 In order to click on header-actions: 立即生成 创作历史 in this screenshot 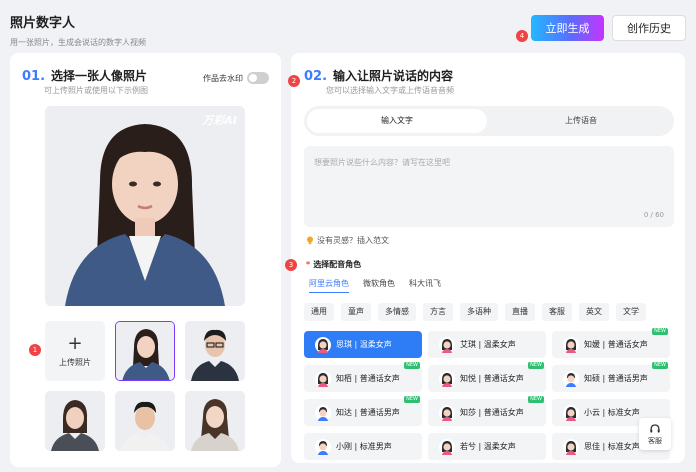, I will do `click(608, 28)`.